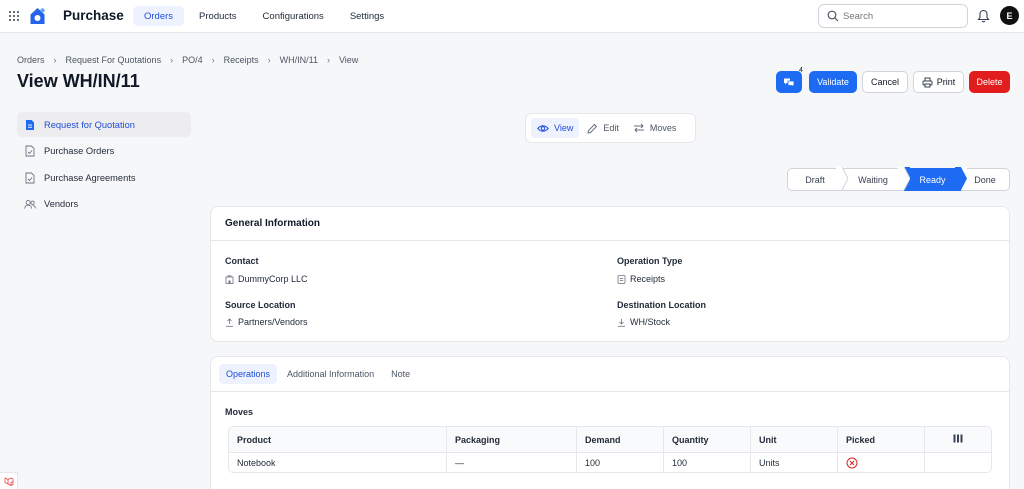  I want to click on tab-additional-information: Additional Information, so click(330, 374).